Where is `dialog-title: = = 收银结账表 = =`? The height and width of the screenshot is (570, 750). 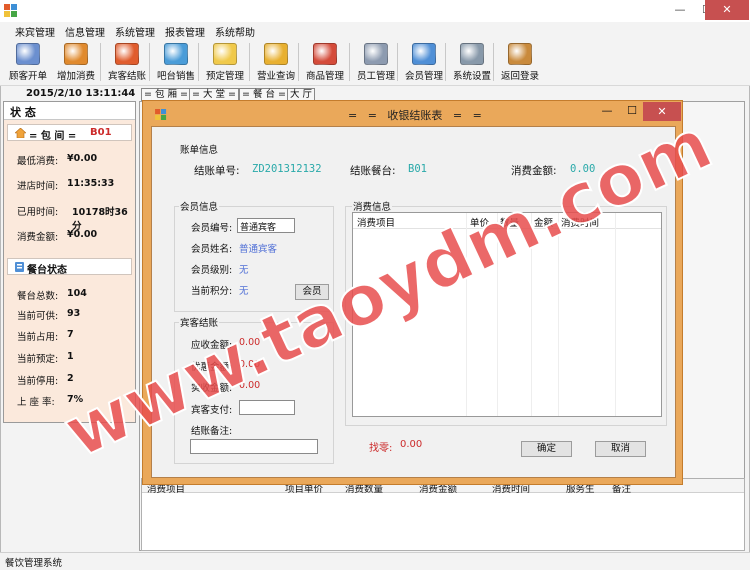 dialog-title: = = 收银结账表 = = is located at coordinates (415, 115).